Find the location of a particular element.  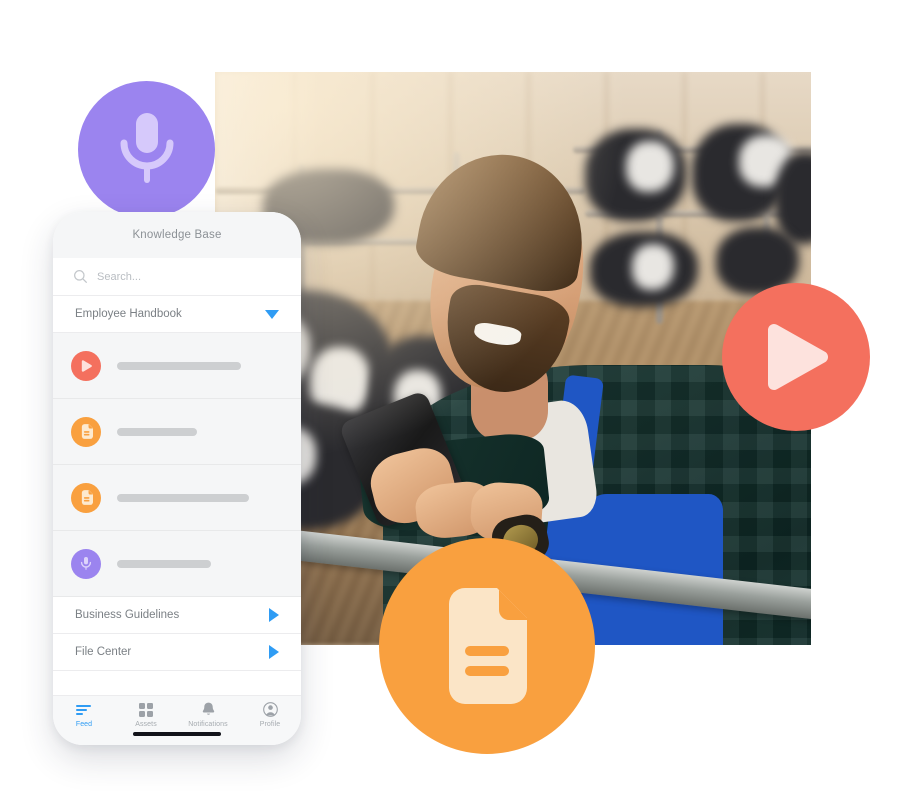

home-indicator is located at coordinates (177, 734).